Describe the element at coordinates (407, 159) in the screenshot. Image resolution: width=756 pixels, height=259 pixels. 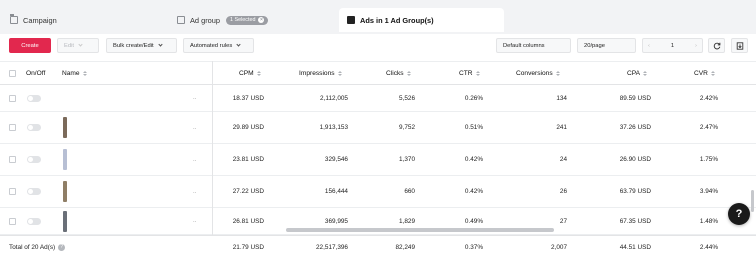
I see `clicks-cell: 1,370` at that location.